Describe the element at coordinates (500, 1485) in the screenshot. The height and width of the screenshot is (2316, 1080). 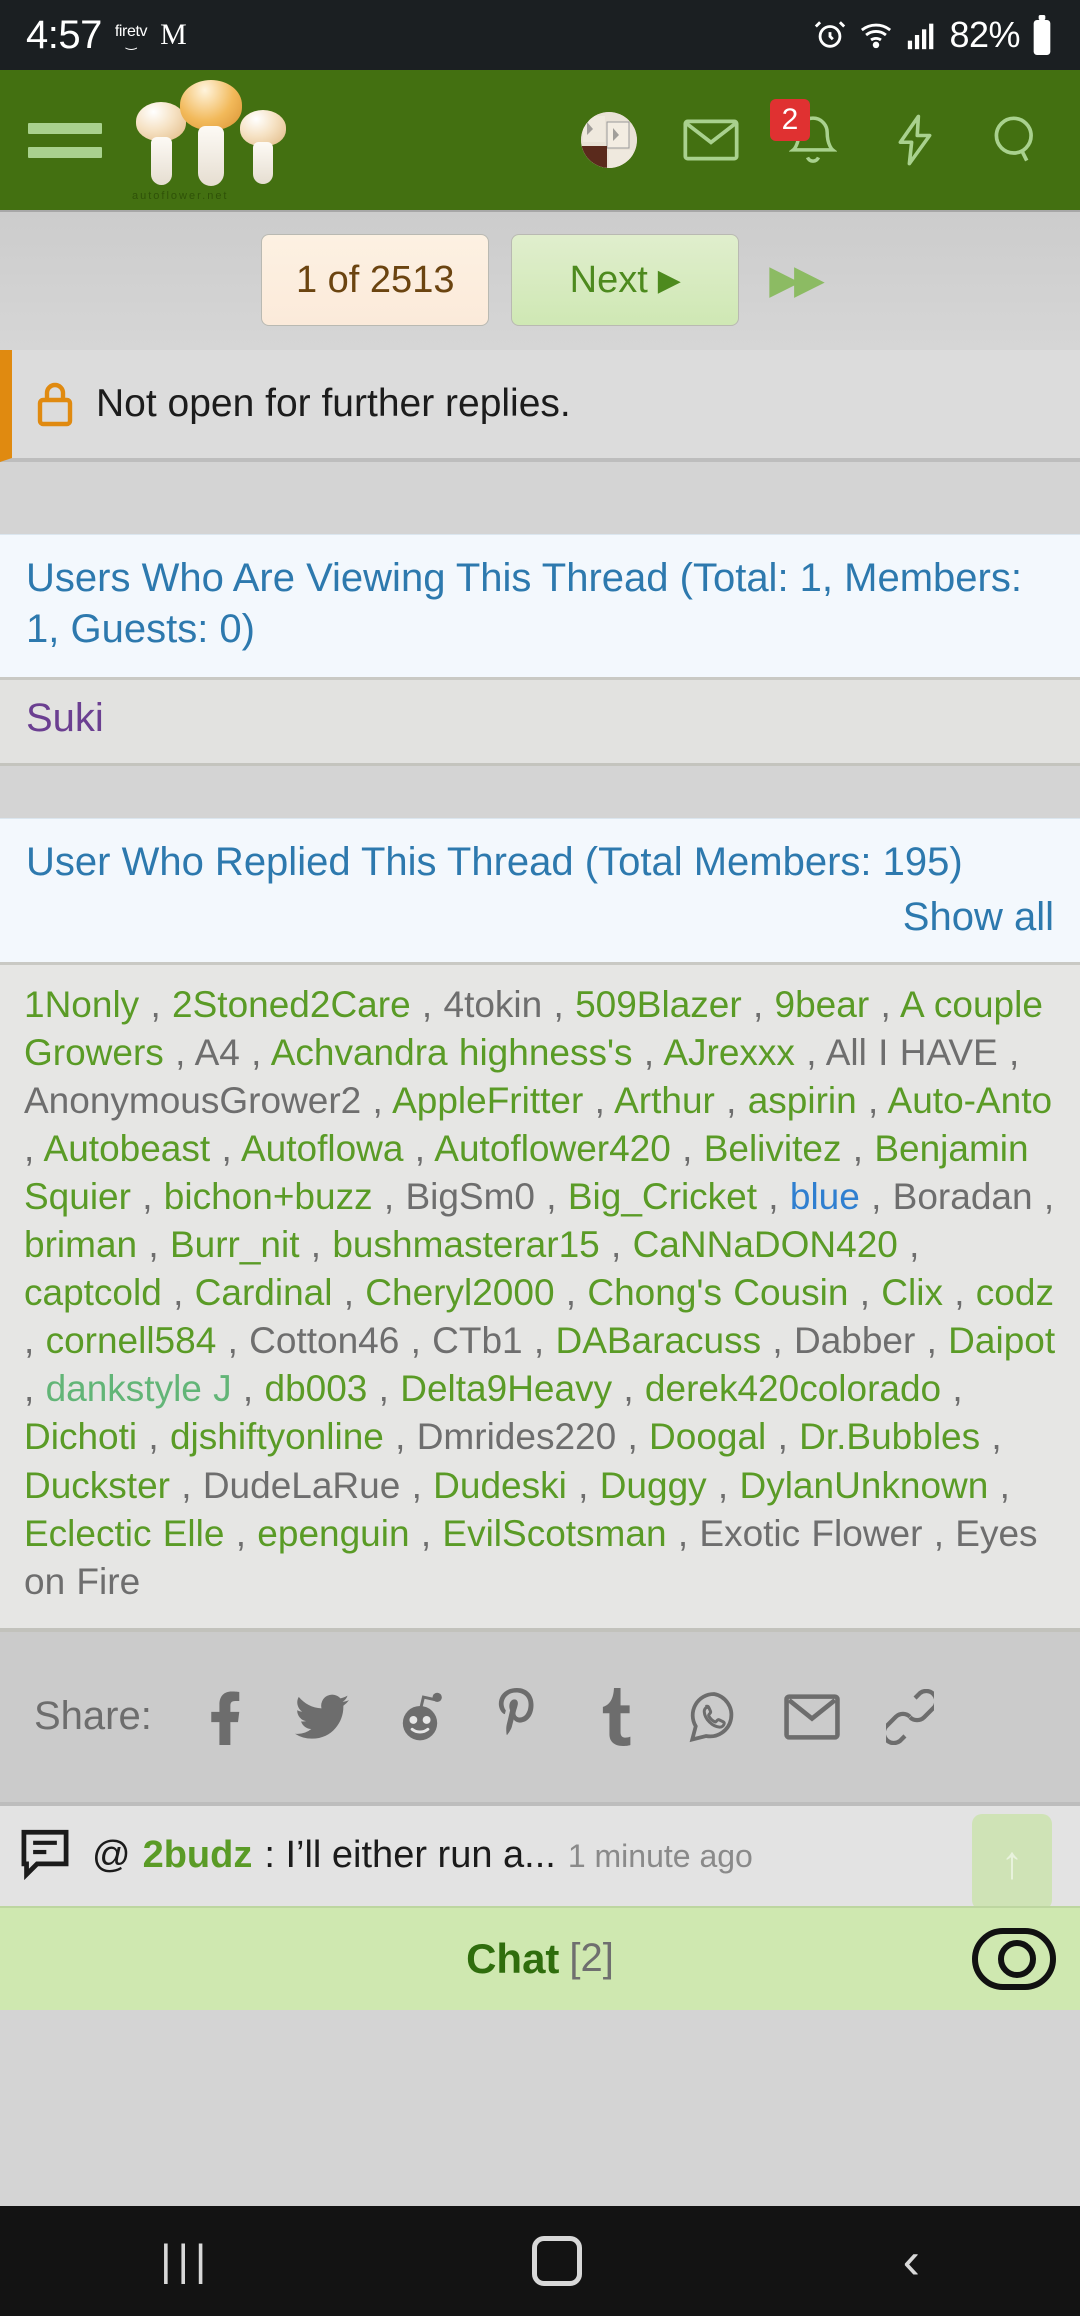
I see `member-name-link: Dudeski` at that location.